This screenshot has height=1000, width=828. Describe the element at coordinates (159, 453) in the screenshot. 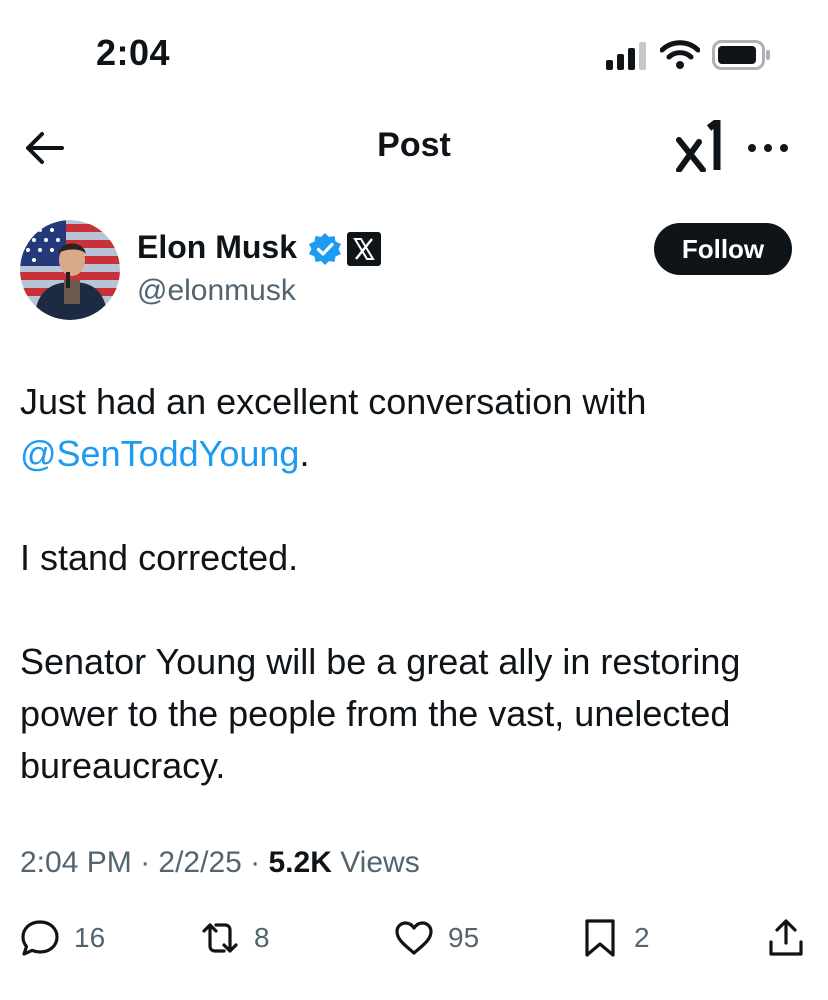

I see `mention-link: @SenToddYoung` at that location.